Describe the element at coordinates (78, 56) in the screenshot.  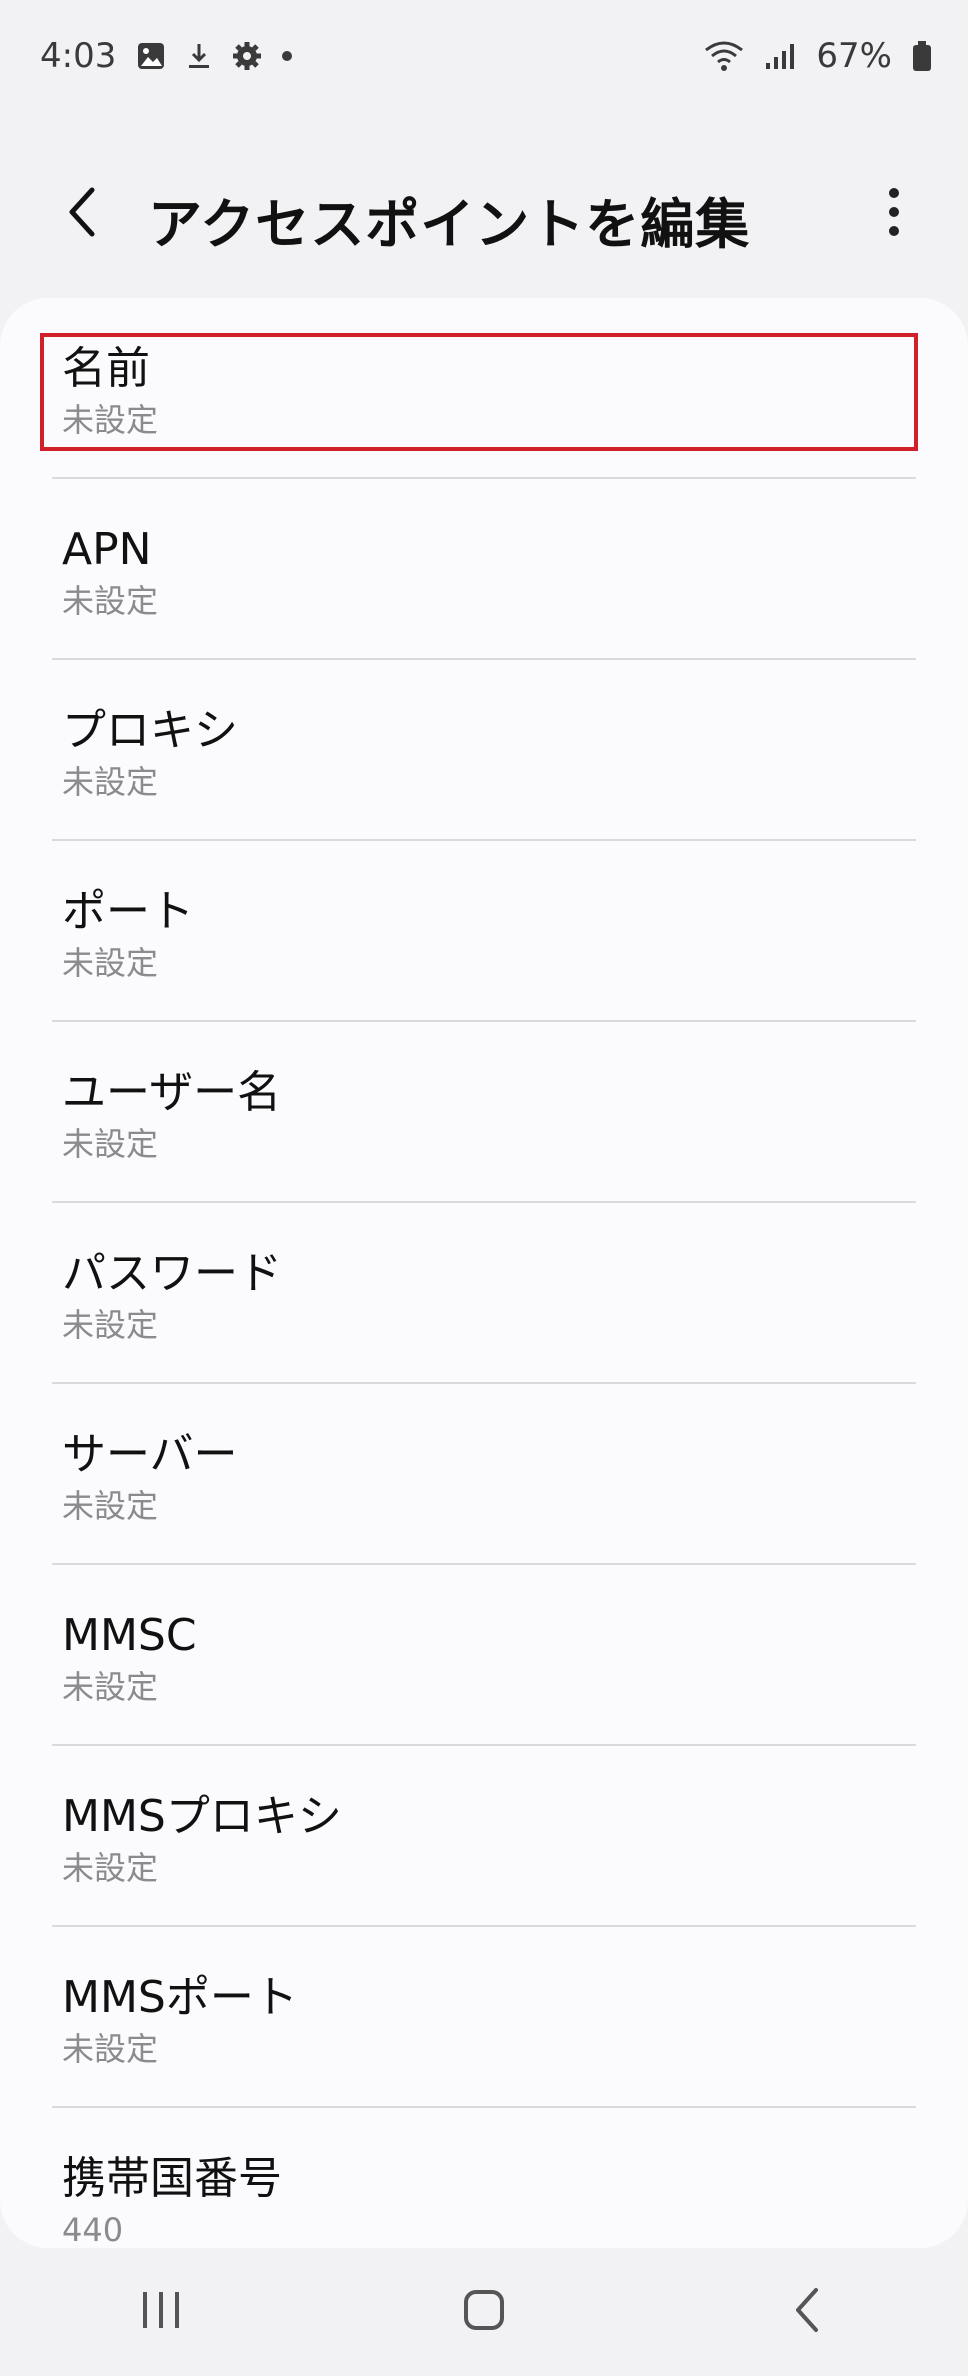
I see `status-time: 4:03` at that location.